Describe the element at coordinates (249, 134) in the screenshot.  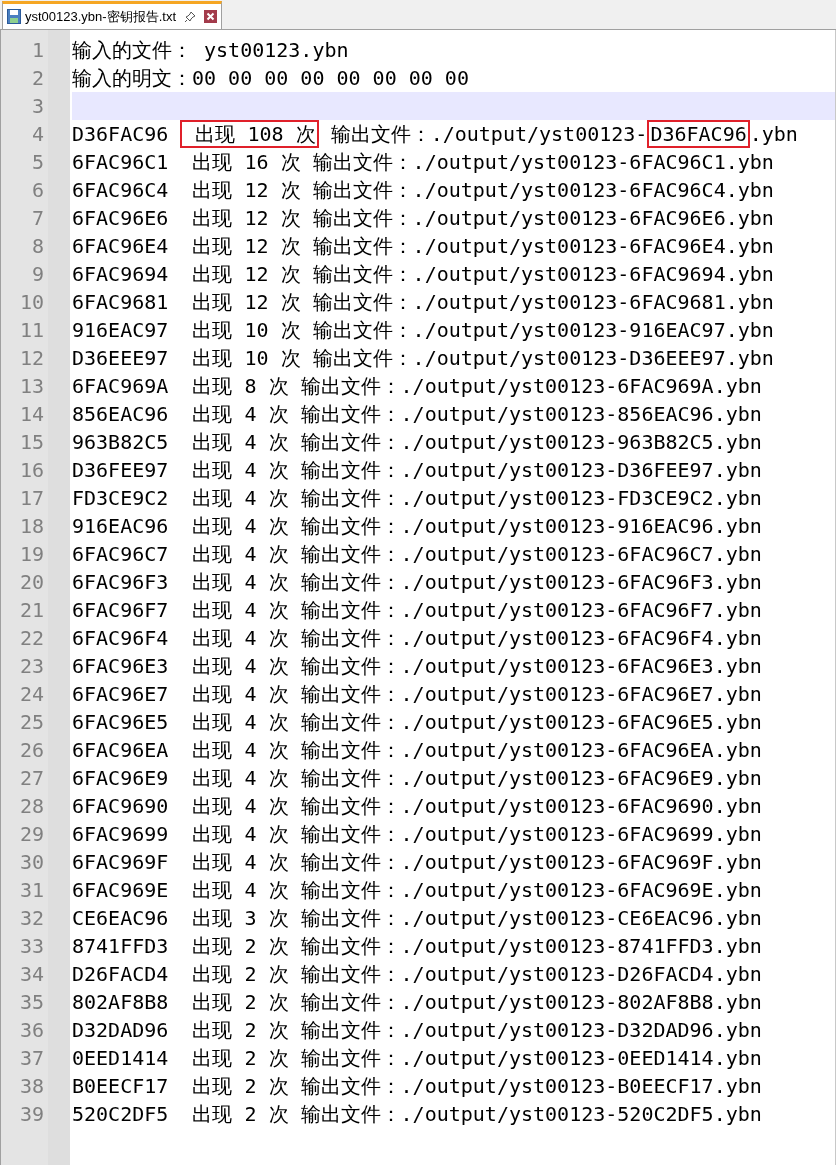
I see `highlight-box: 出现 108 次` at that location.